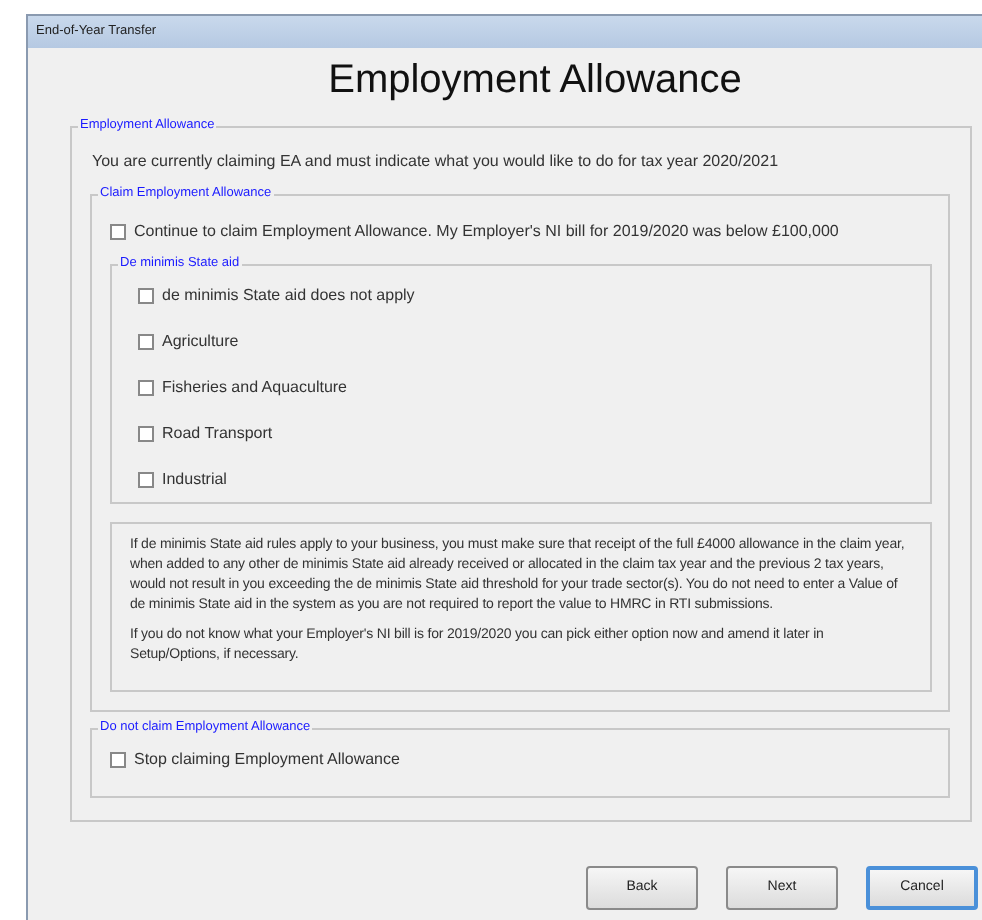 This screenshot has height=920, width=982. What do you see at coordinates (535, 81) in the screenshot?
I see `page-heading: Employment Allowance` at bounding box center [535, 81].